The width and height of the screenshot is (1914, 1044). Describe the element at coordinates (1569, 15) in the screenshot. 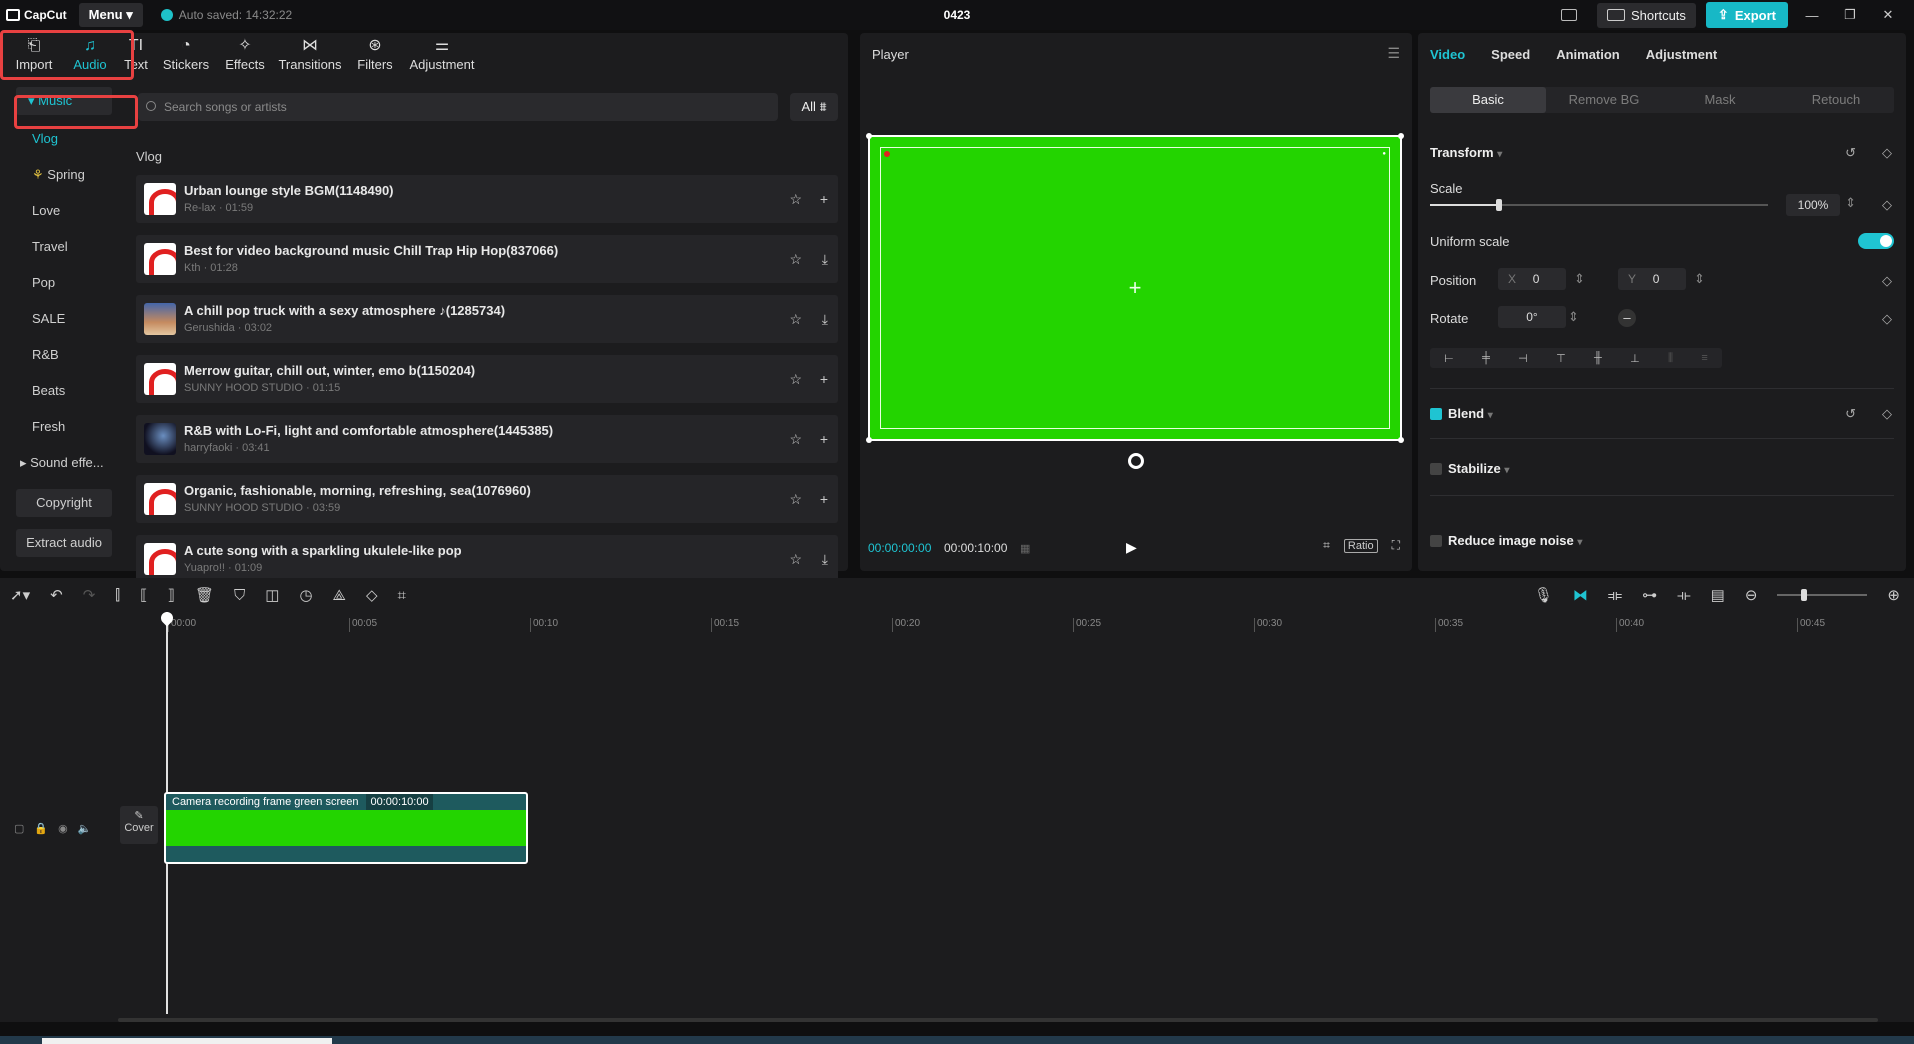

I see `layout-icon` at that location.